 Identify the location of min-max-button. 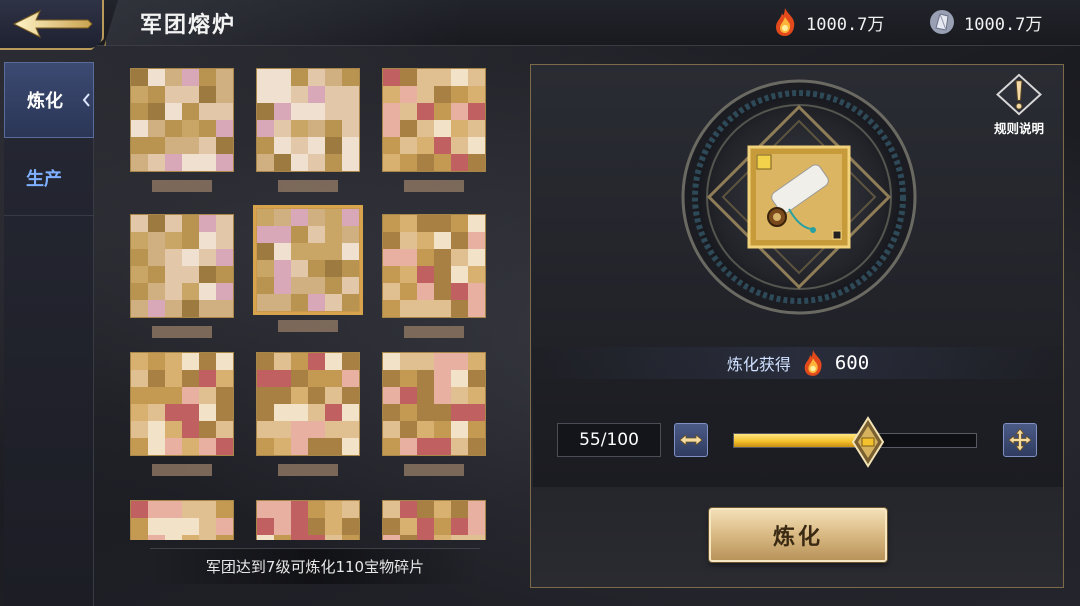
(691, 440).